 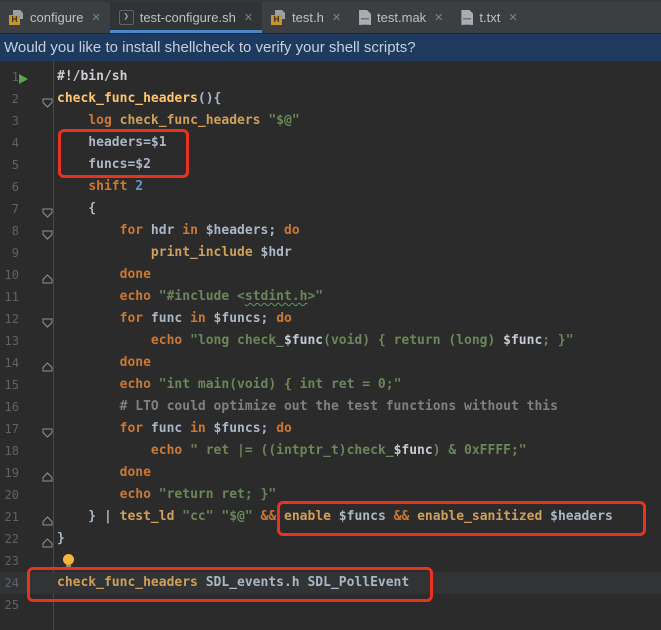 I want to click on line-number: 8, so click(x=15, y=231).